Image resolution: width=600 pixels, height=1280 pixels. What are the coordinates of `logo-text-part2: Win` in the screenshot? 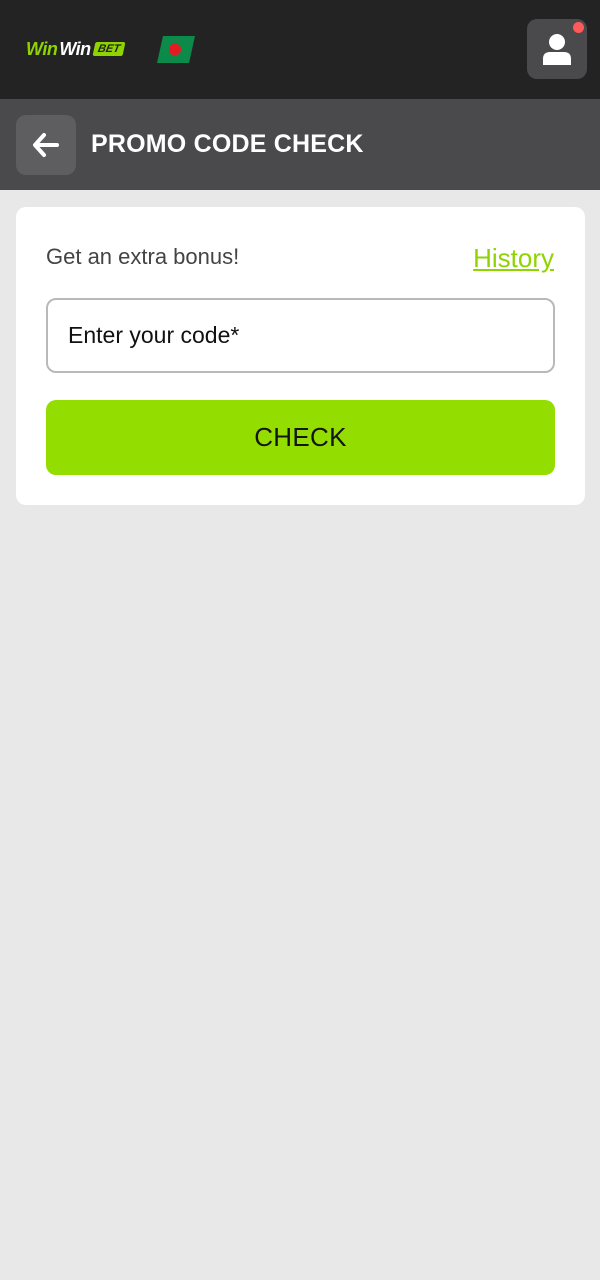 It's located at (75, 49).